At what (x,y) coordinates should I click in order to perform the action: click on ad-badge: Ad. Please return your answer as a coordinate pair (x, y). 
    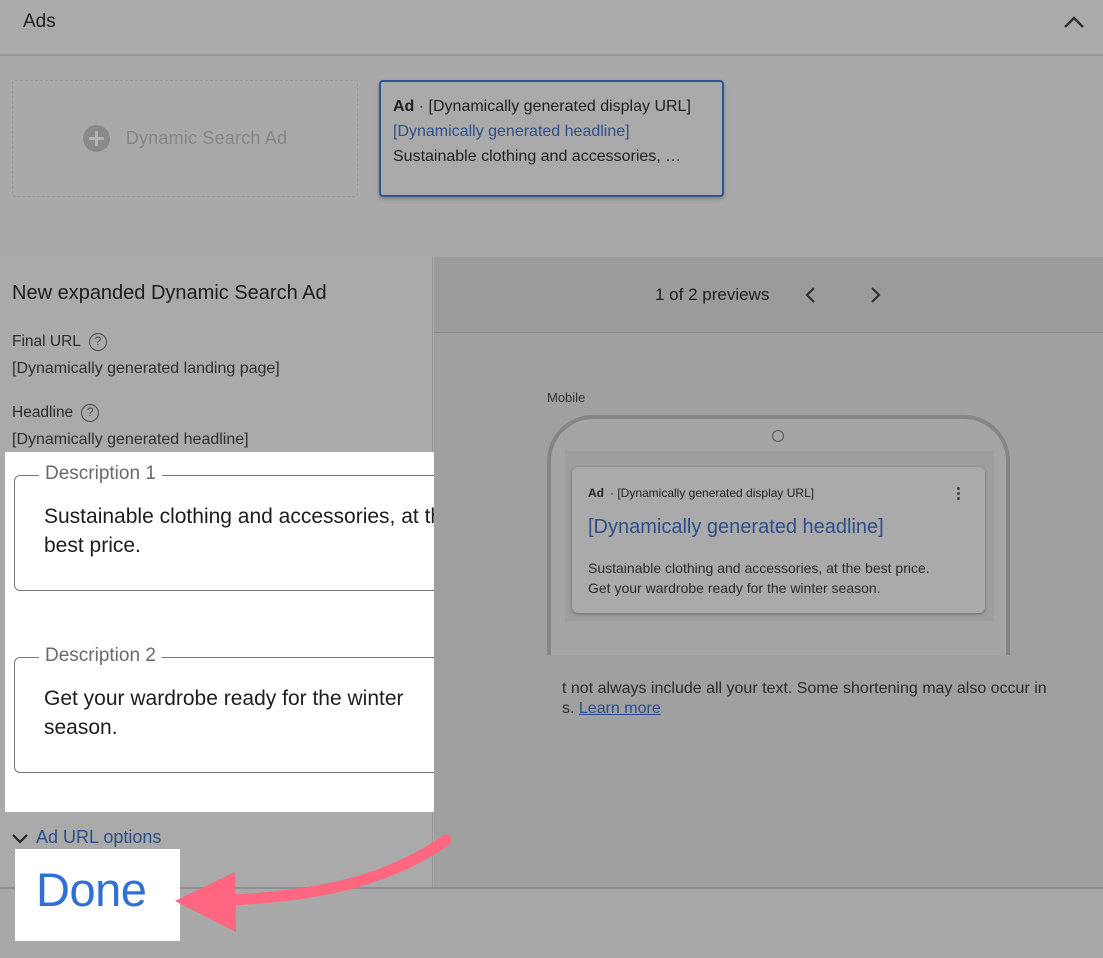
    Looking at the image, I should click on (404, 106).